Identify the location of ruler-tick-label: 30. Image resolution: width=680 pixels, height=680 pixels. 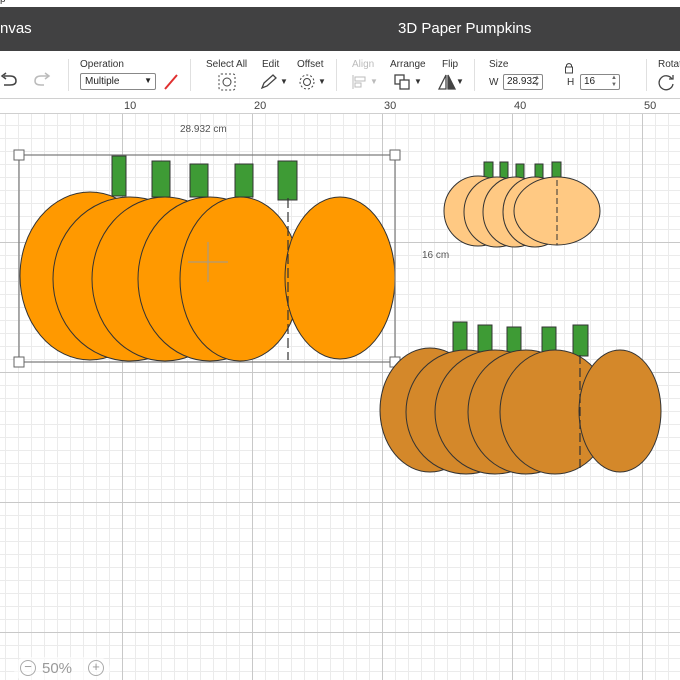
(390, 106).